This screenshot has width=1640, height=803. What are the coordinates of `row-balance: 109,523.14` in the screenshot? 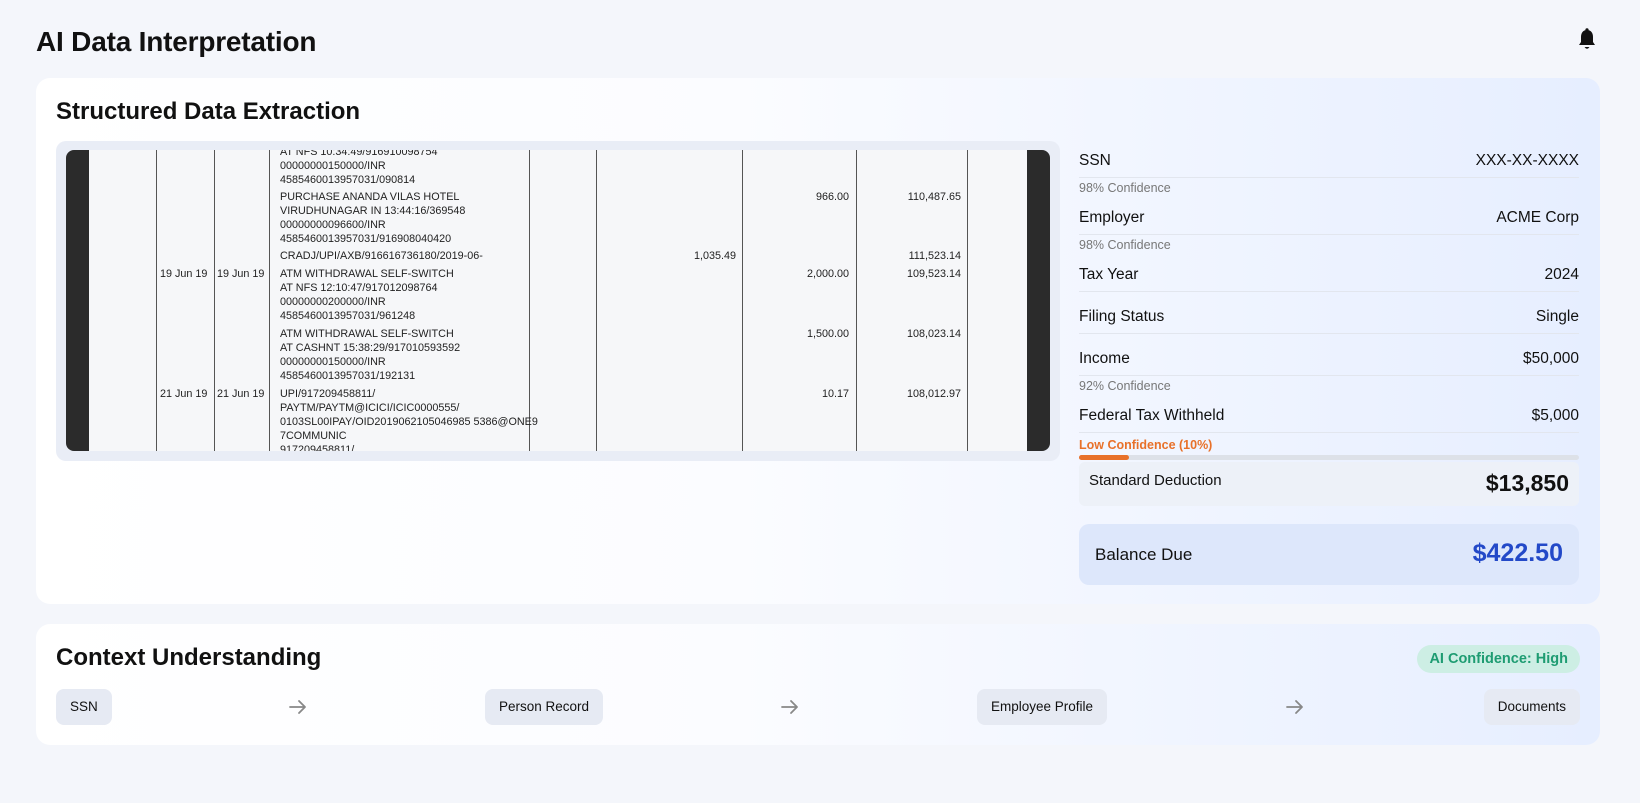 It's located at (933, 274).